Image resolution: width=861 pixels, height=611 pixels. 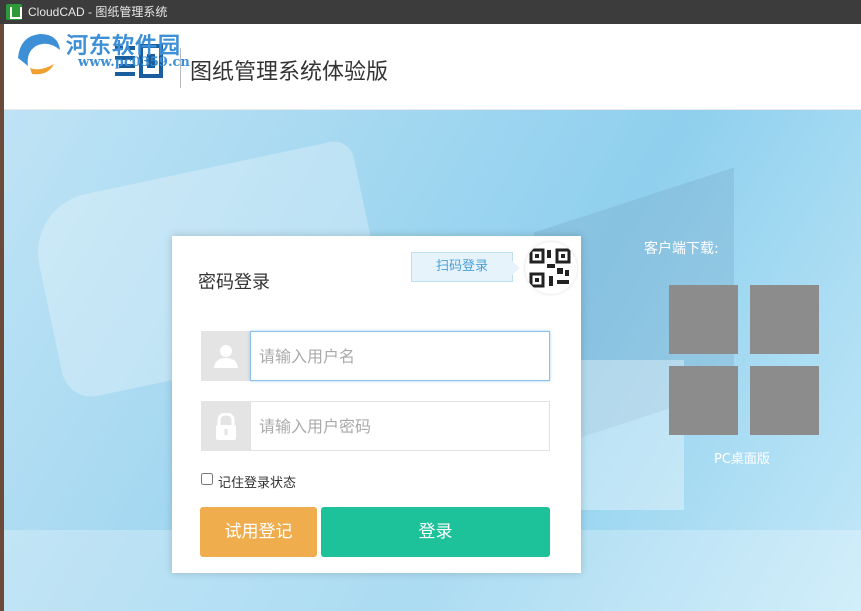 What do you see at coordinates (98, 12) in the screenshot?
I see `window-title: CloudCAD - 图纸管理系统` at bounding box center [98, 12].